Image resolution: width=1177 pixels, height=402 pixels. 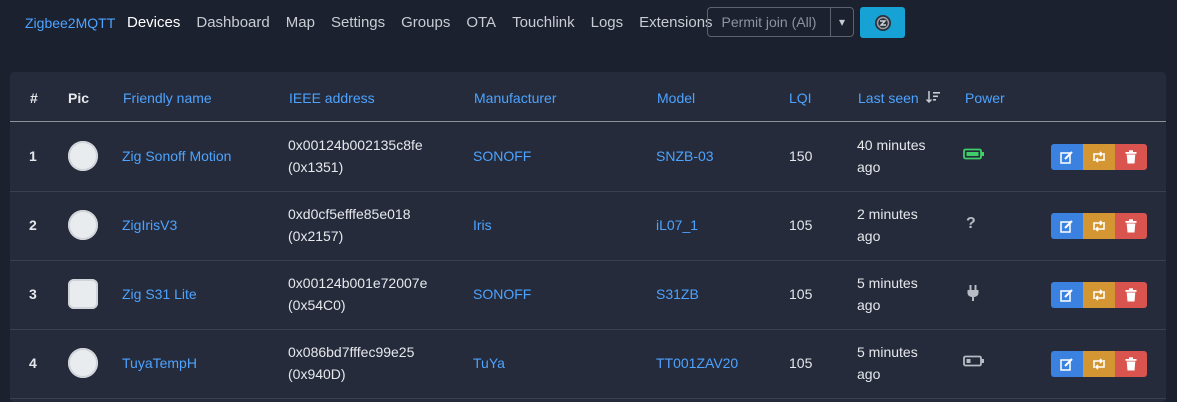 What do you see at coordinates (974, 155) in the screenshot?
I see `battery-high-icon` at bounding box center [974, 155].